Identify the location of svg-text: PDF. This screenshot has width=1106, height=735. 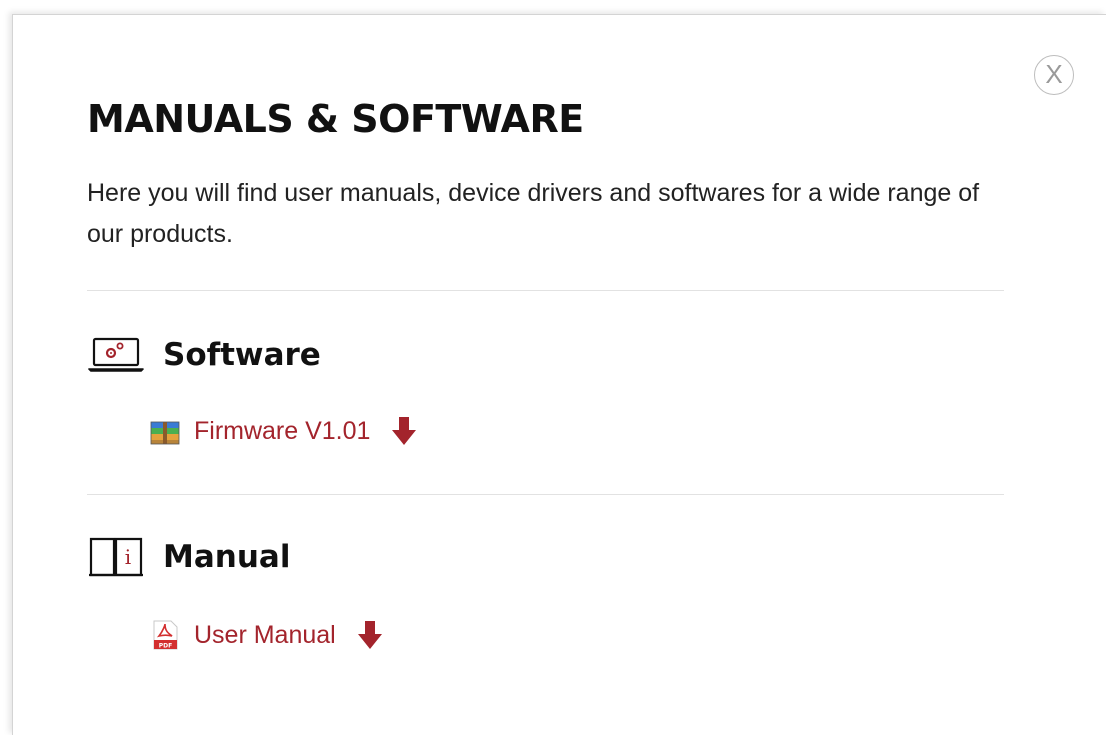
(165, 646).